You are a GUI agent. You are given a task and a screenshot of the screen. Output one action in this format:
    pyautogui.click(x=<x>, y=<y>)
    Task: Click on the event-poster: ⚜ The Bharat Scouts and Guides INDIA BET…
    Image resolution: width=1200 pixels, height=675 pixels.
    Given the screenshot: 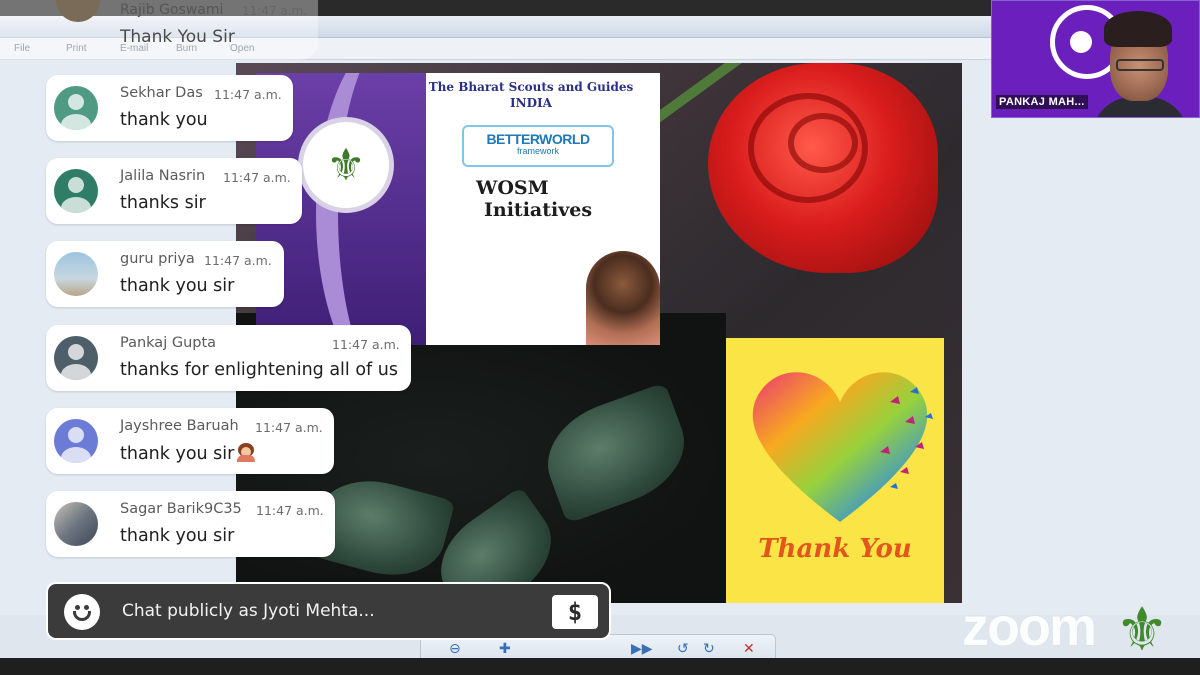 What is the action you would take?
    pyautogui.click(x=458, y=209)
    